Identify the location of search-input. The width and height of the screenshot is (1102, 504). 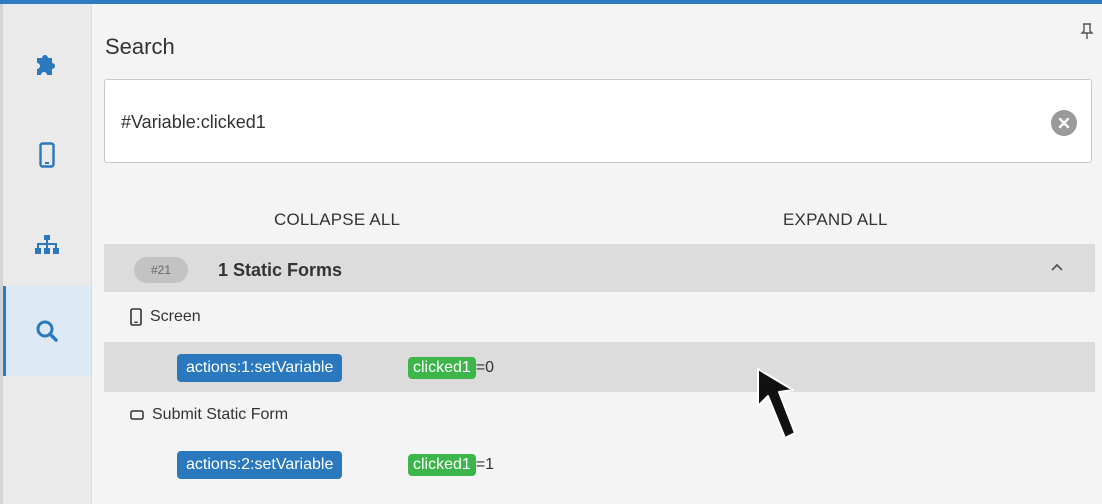
(571, 122).